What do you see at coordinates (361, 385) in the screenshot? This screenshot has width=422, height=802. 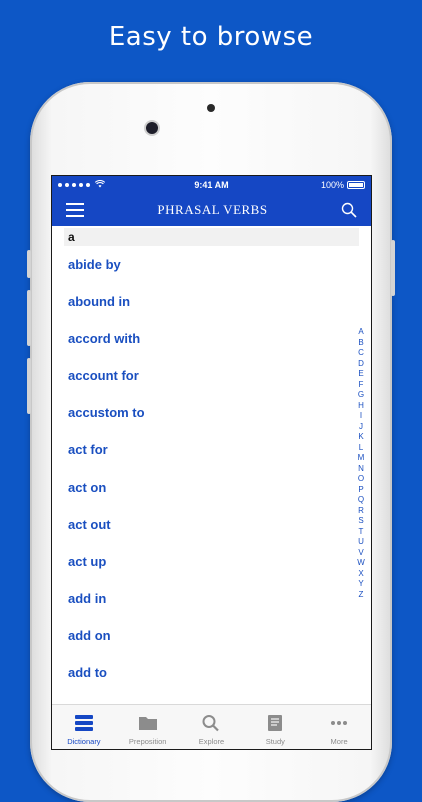 I see `index-letter: F` at bounding box center [361, 385].